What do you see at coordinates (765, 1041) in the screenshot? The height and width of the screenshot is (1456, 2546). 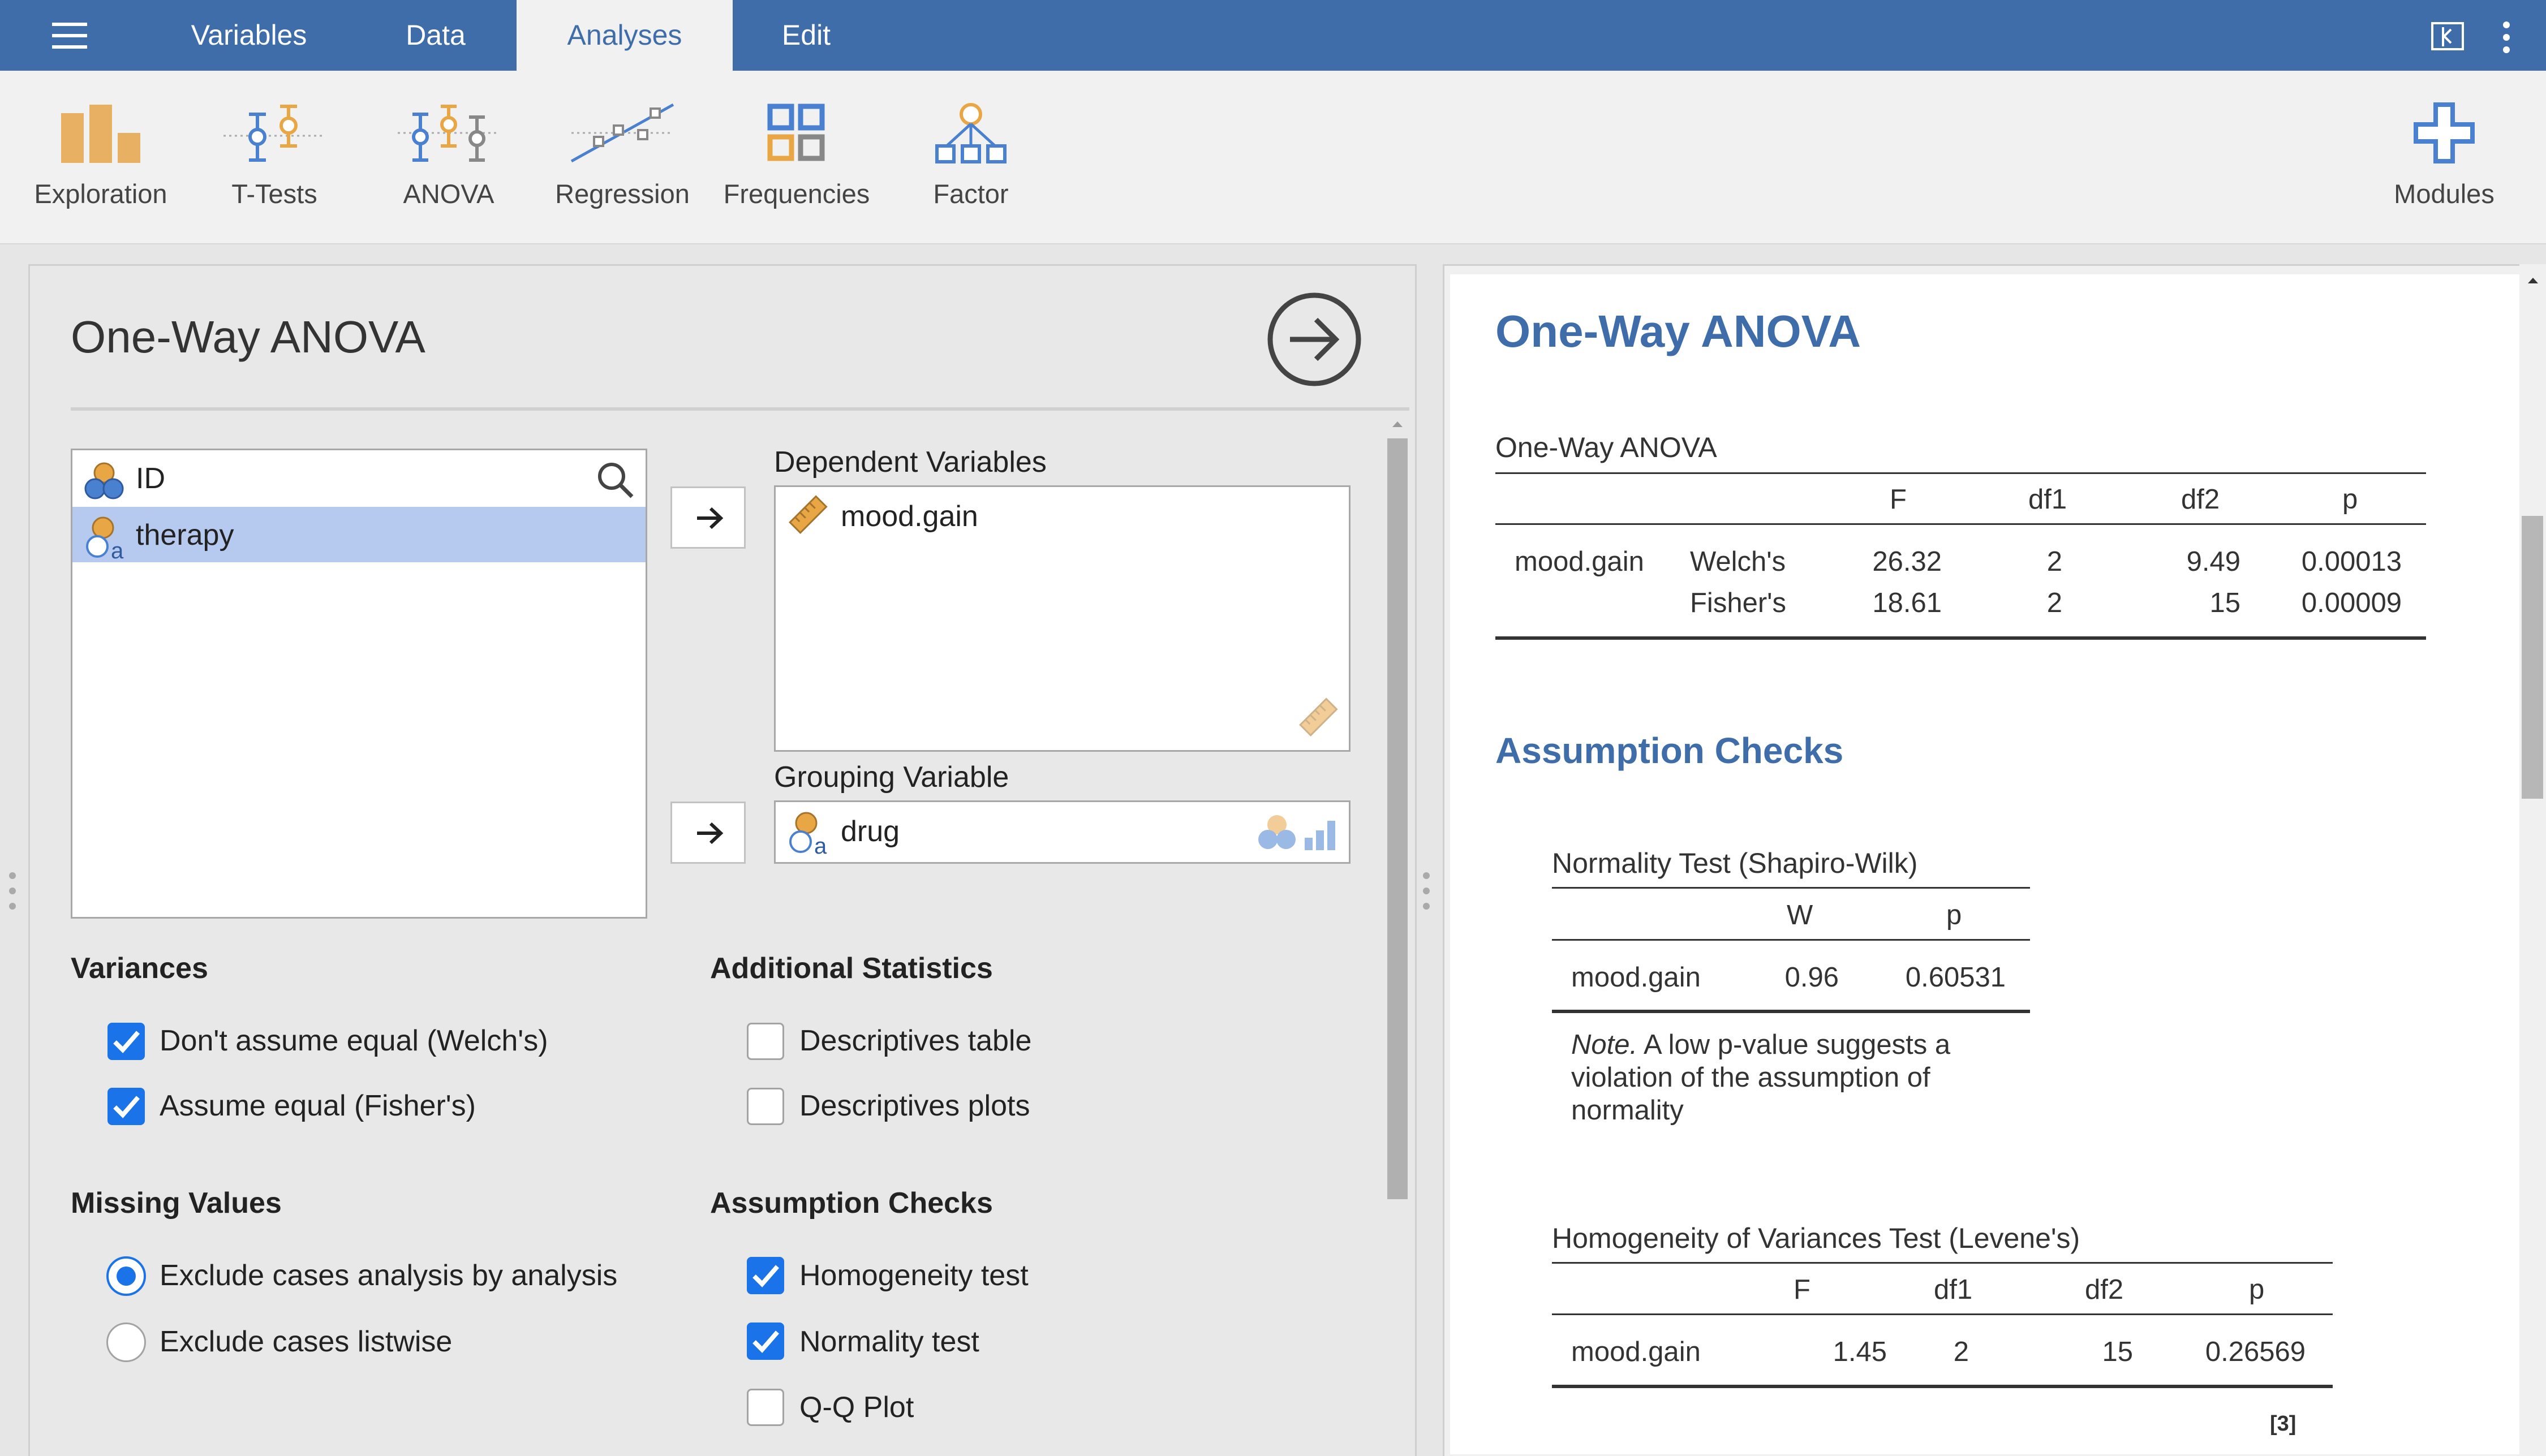 I see `descriptives-table-checkbox` at bounding box center [765, 1041].